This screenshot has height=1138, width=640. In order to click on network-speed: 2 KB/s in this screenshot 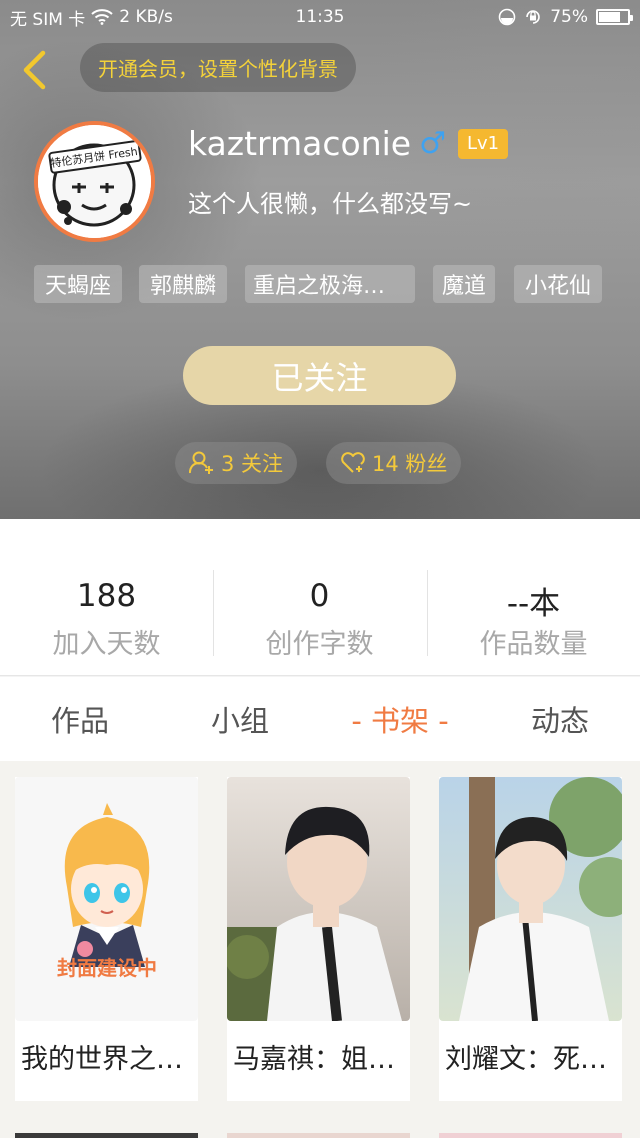, I will do `click(146, 17)`.